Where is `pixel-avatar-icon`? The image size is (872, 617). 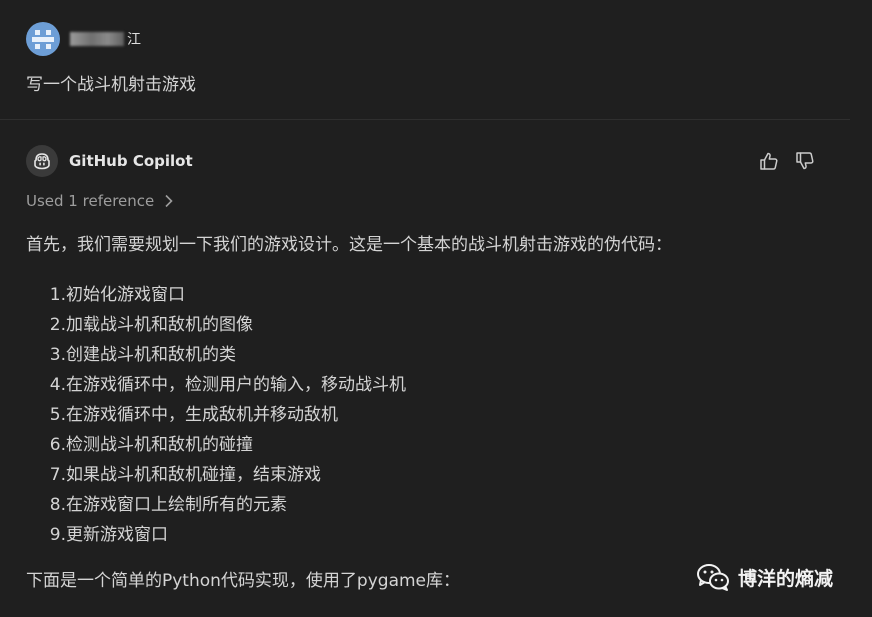 pixel-avatar-icon is located at coordinates (43, 39).